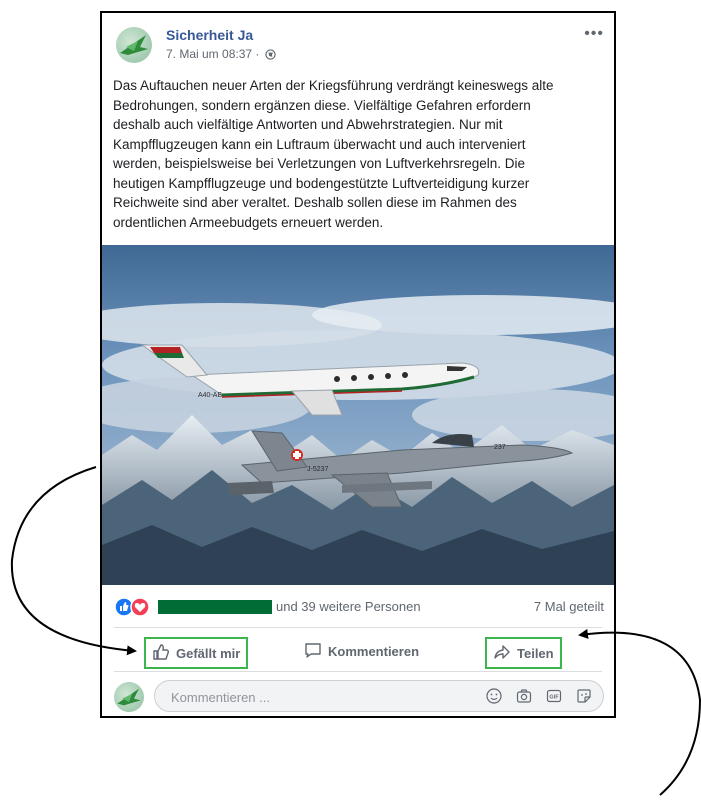 Image resolution: width=701 pixels, height=802 pixels. What do you see at coordinates (360, 47) in the screenshot?
I see `post-header: Sicherheit Ja 7. Mai um 08:37 · •••` at bounding box center [360, 47].